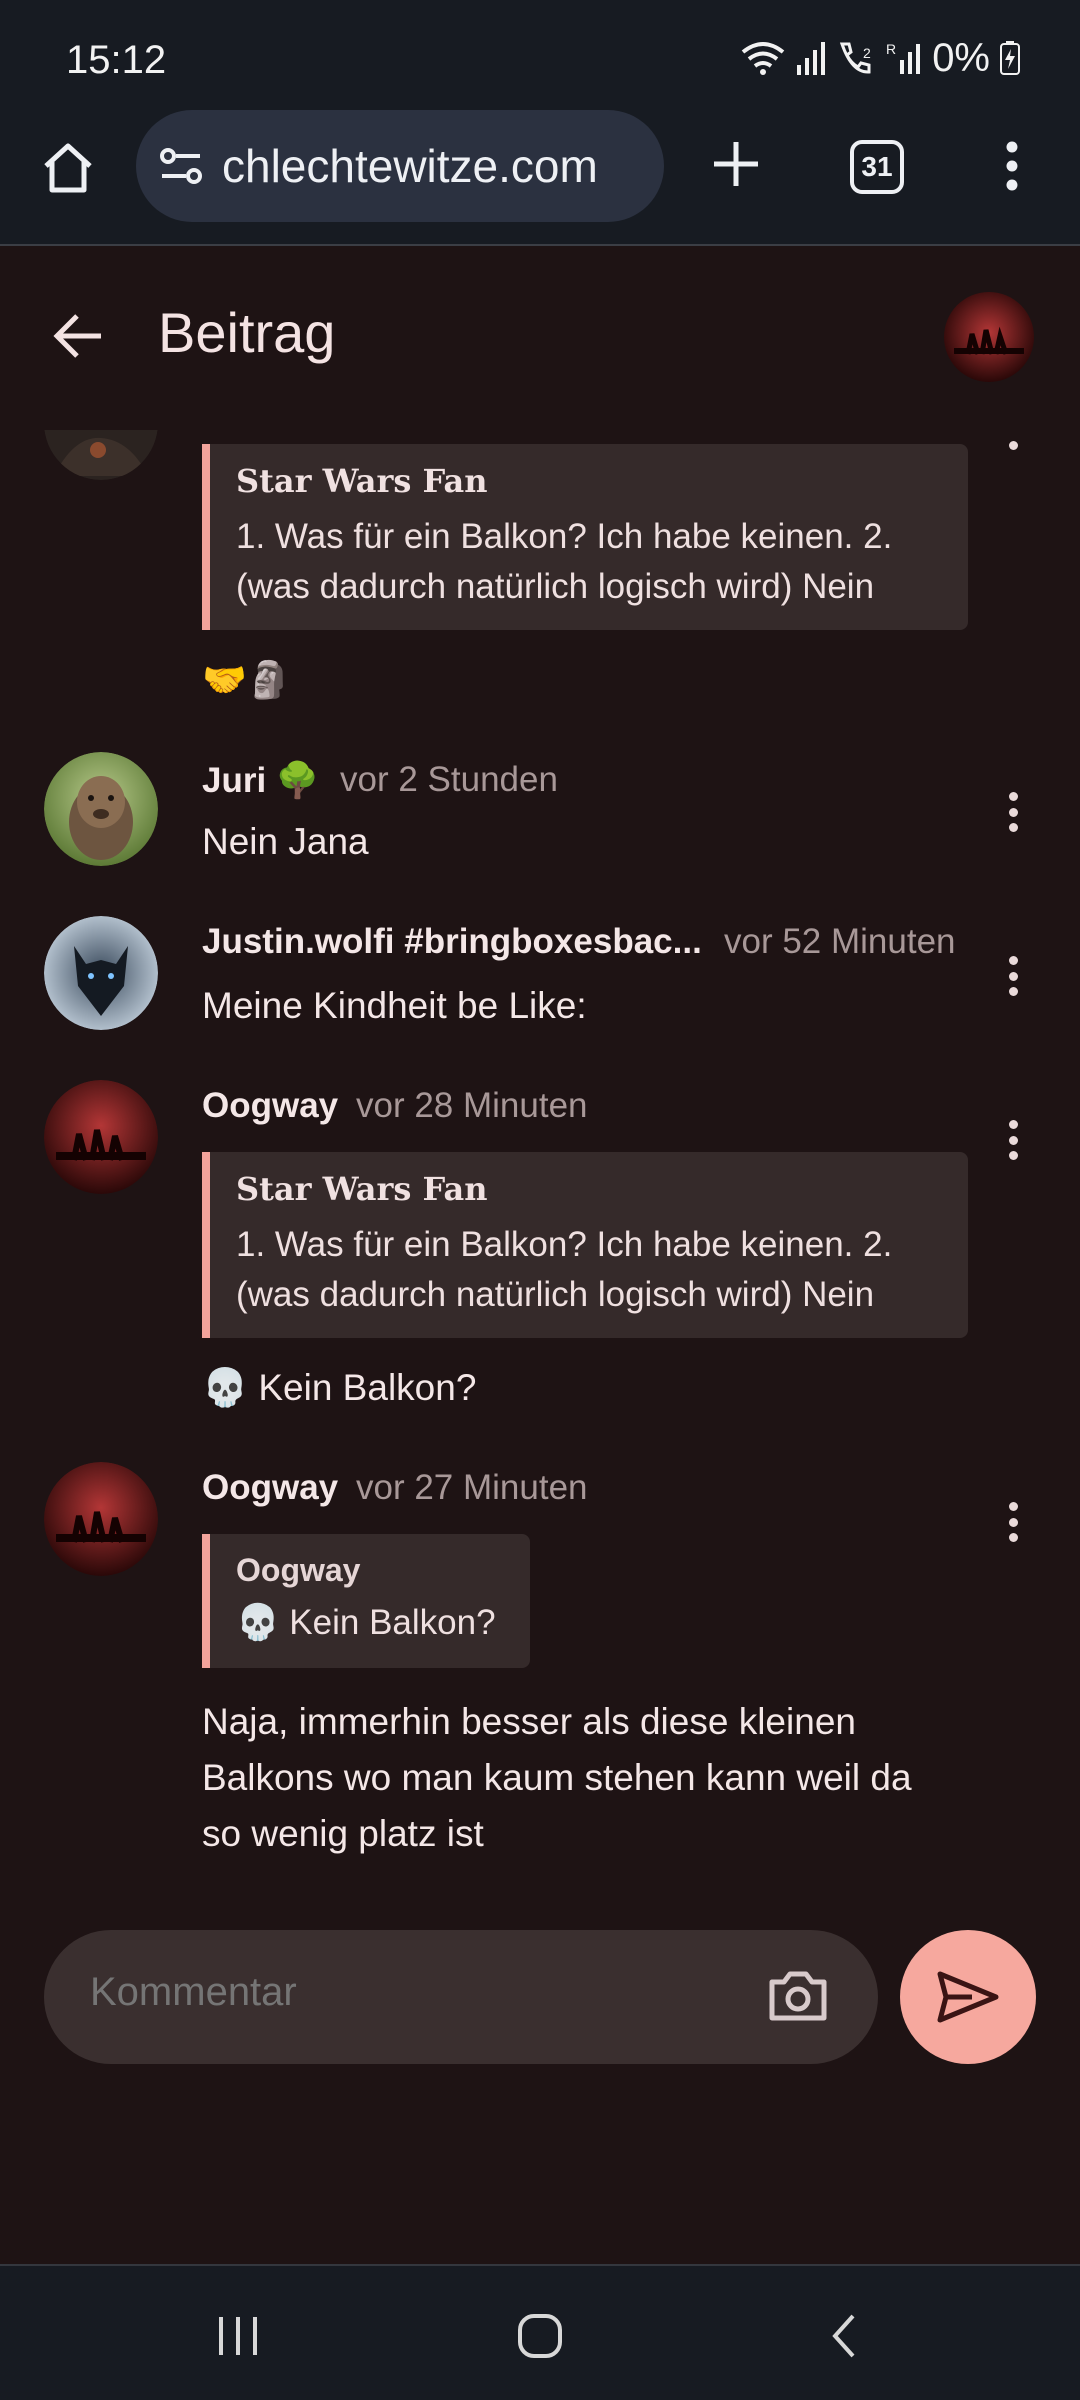 The height and width of the screenshot is (2400, 1080). What do you see at coordinates (410, 166) in the screenshot?
I see `url-text: chlechtewitze.com` at bounding box center [410, 166].